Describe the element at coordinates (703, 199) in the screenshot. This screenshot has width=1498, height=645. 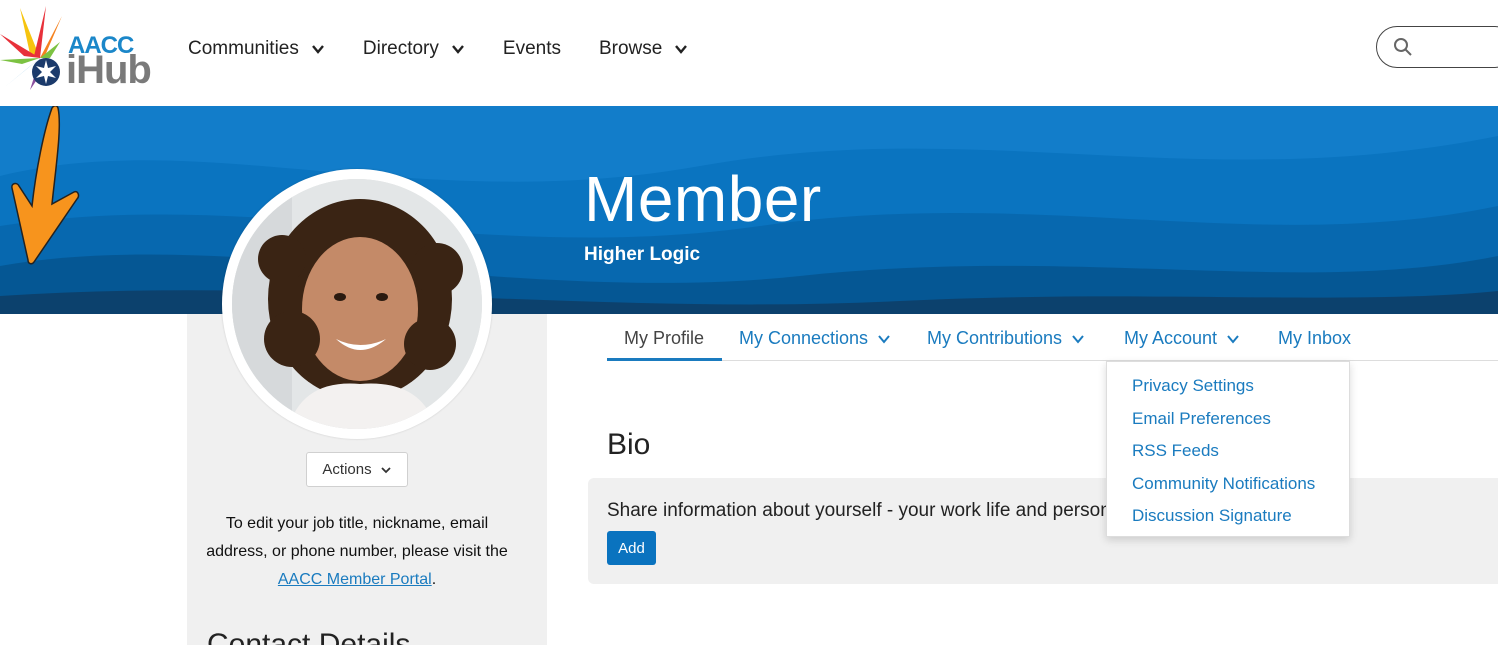
I see `page-title: Member` at that location.